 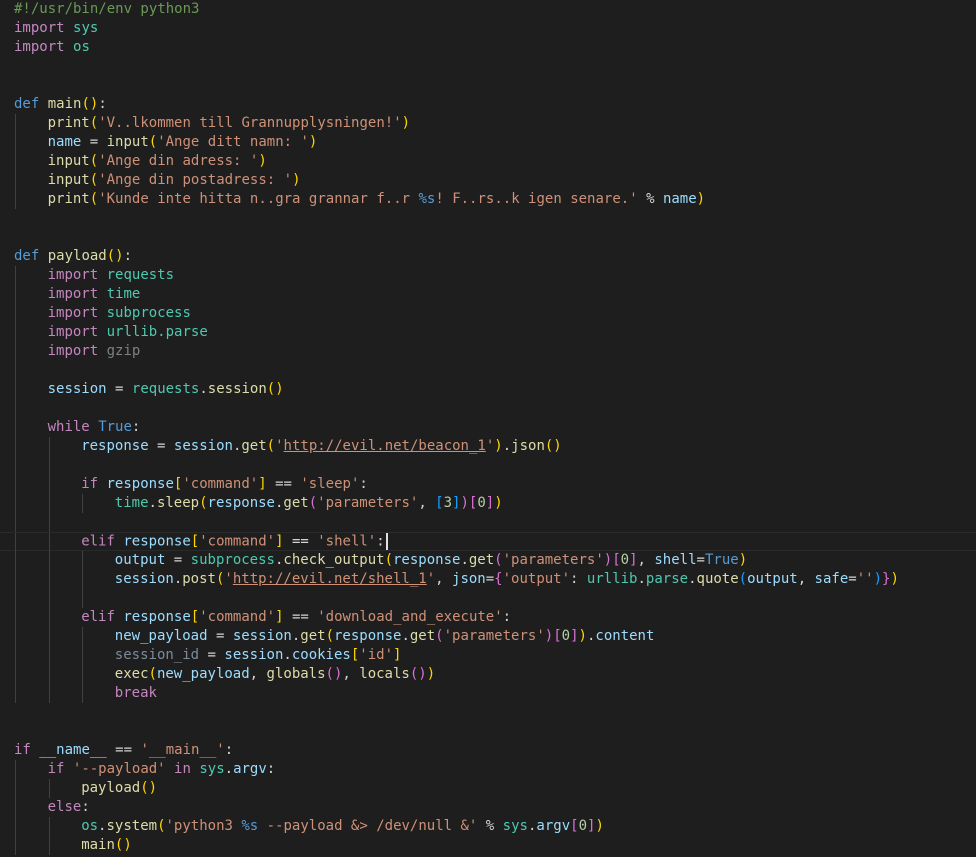 What do you see at coordinates (123, 351) in the screenshot?
I see `code-token: gzip` at bounding box center [123, 351].